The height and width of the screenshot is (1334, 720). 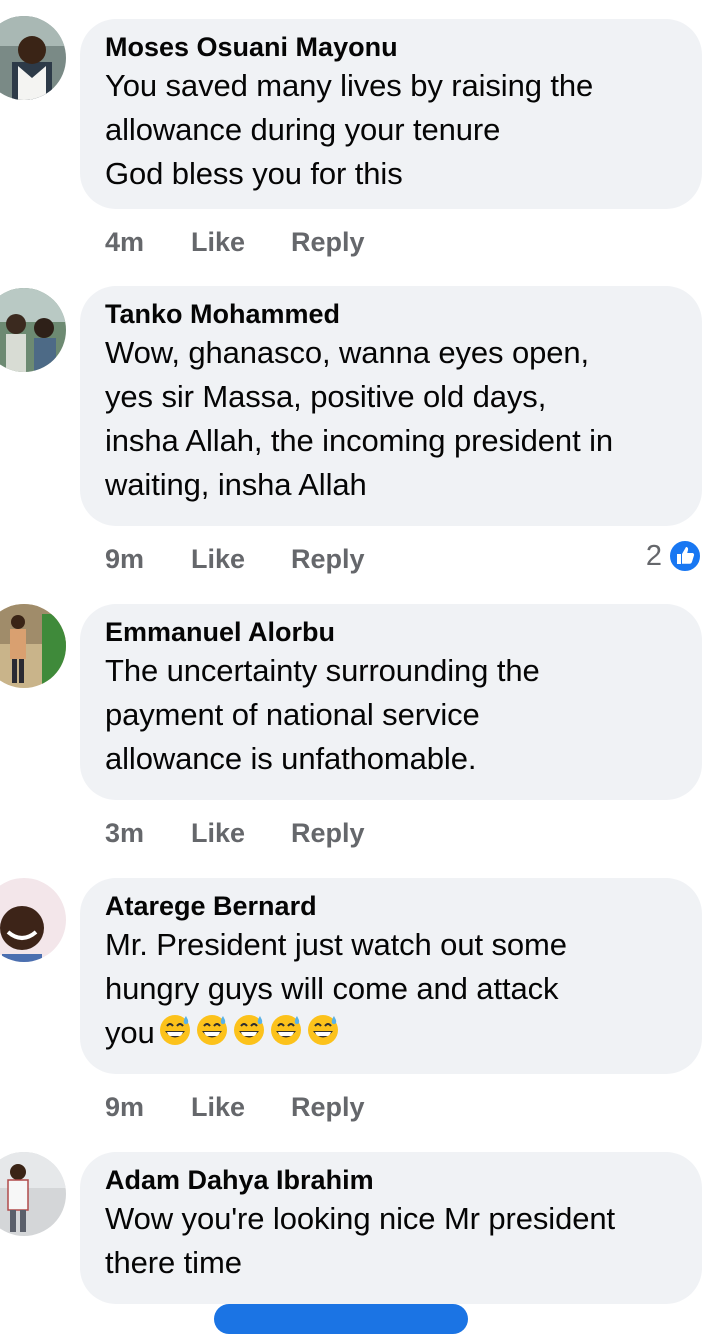 What do you see at coordinates (173, 1262) in the screenshot?
I see `comment-text-line: there time` at bounding box center [173, 1262].